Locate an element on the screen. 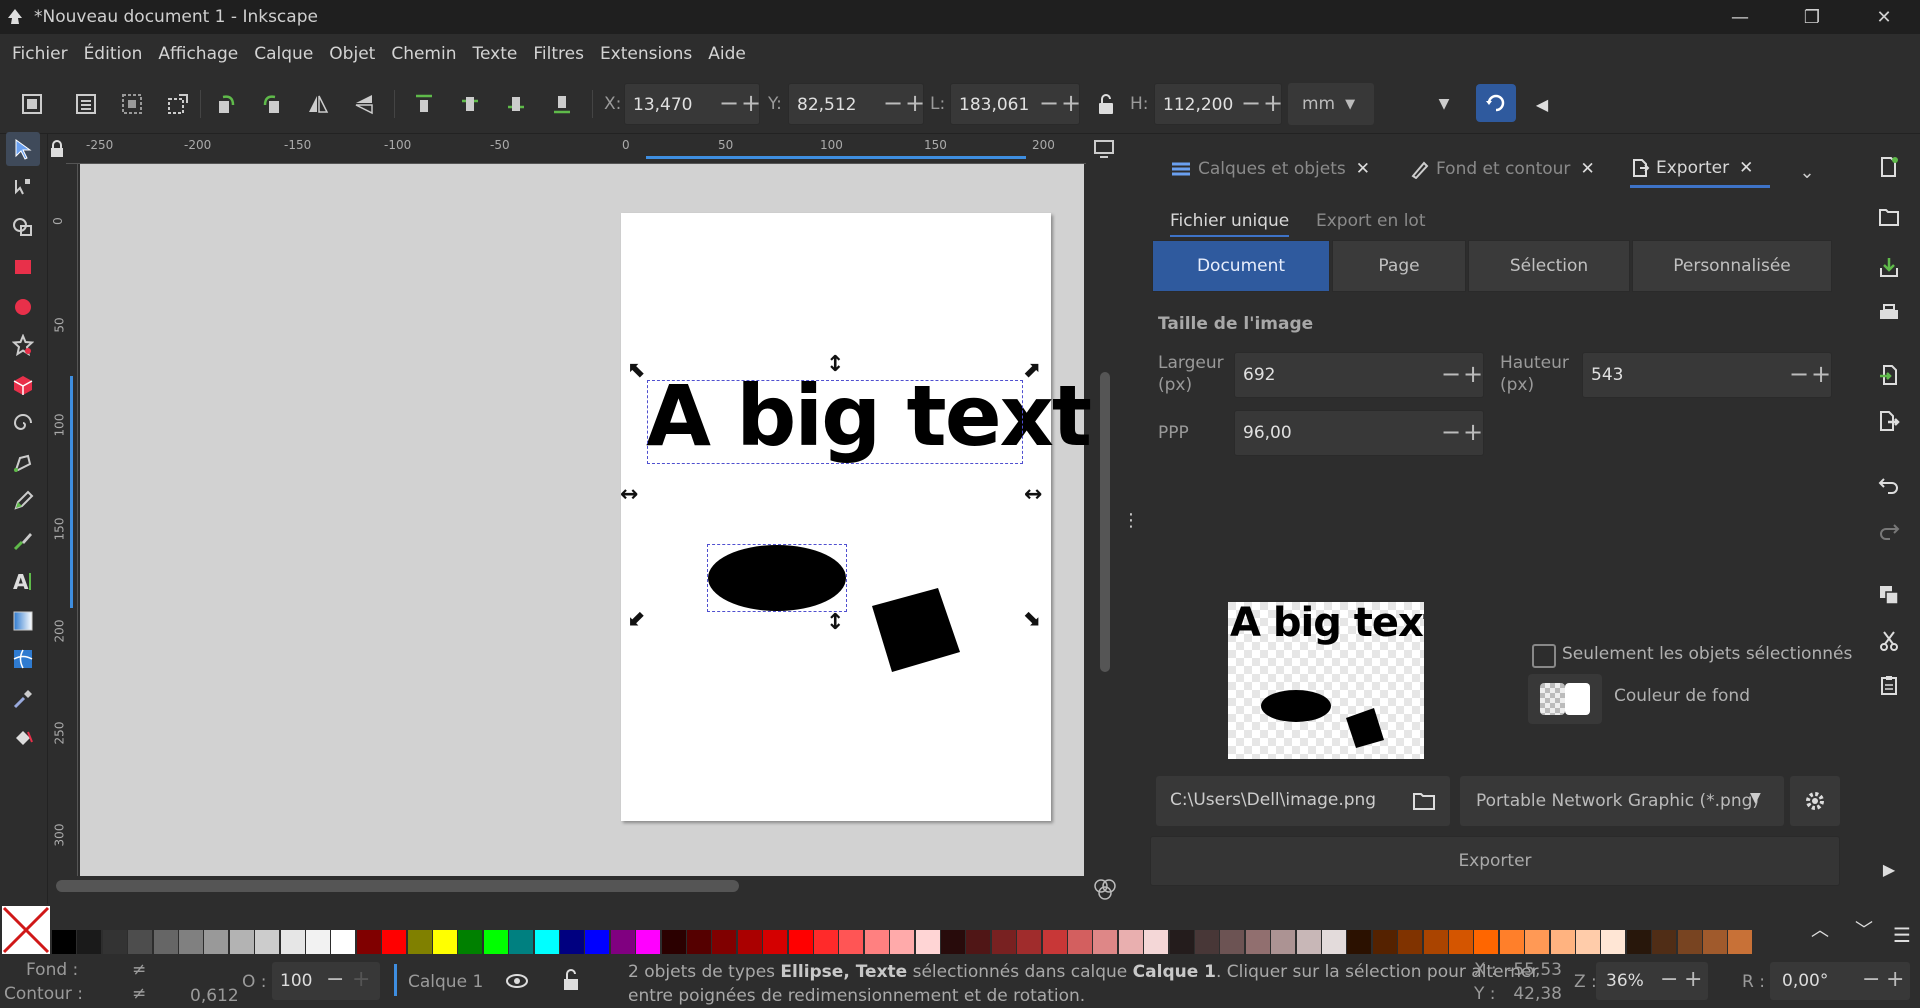 The image size is (1920, 1008). zoom-in-button: + is located at coordinates (1693, 979).